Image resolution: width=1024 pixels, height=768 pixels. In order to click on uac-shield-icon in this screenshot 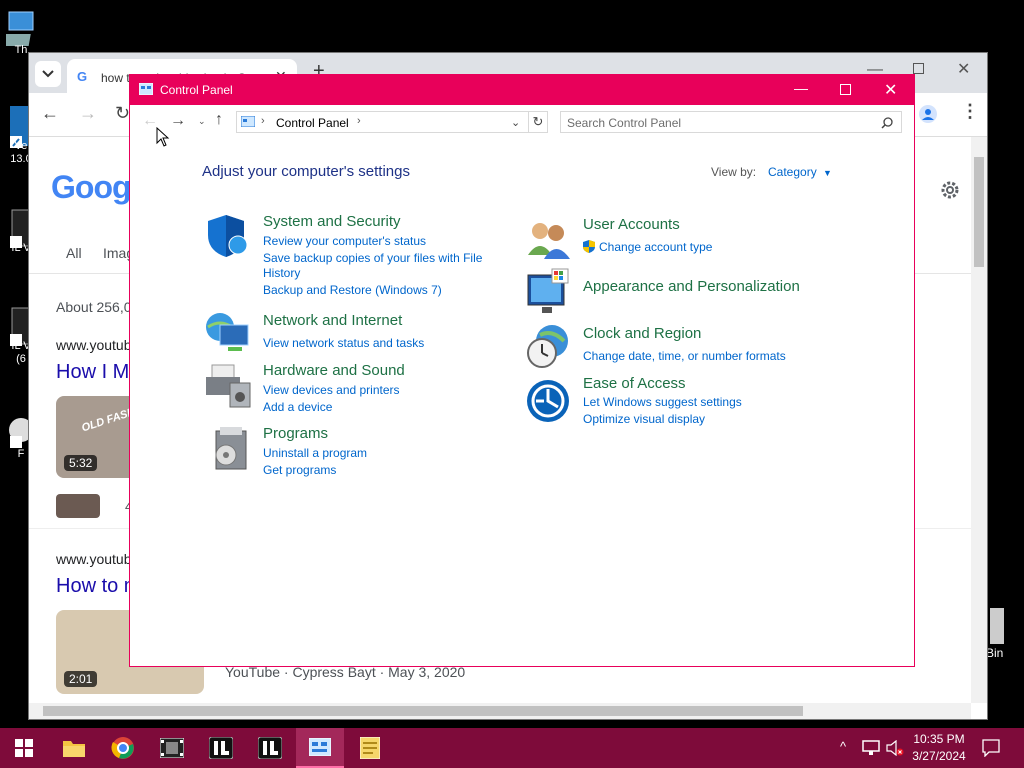, I will do `click(589, 246)`.